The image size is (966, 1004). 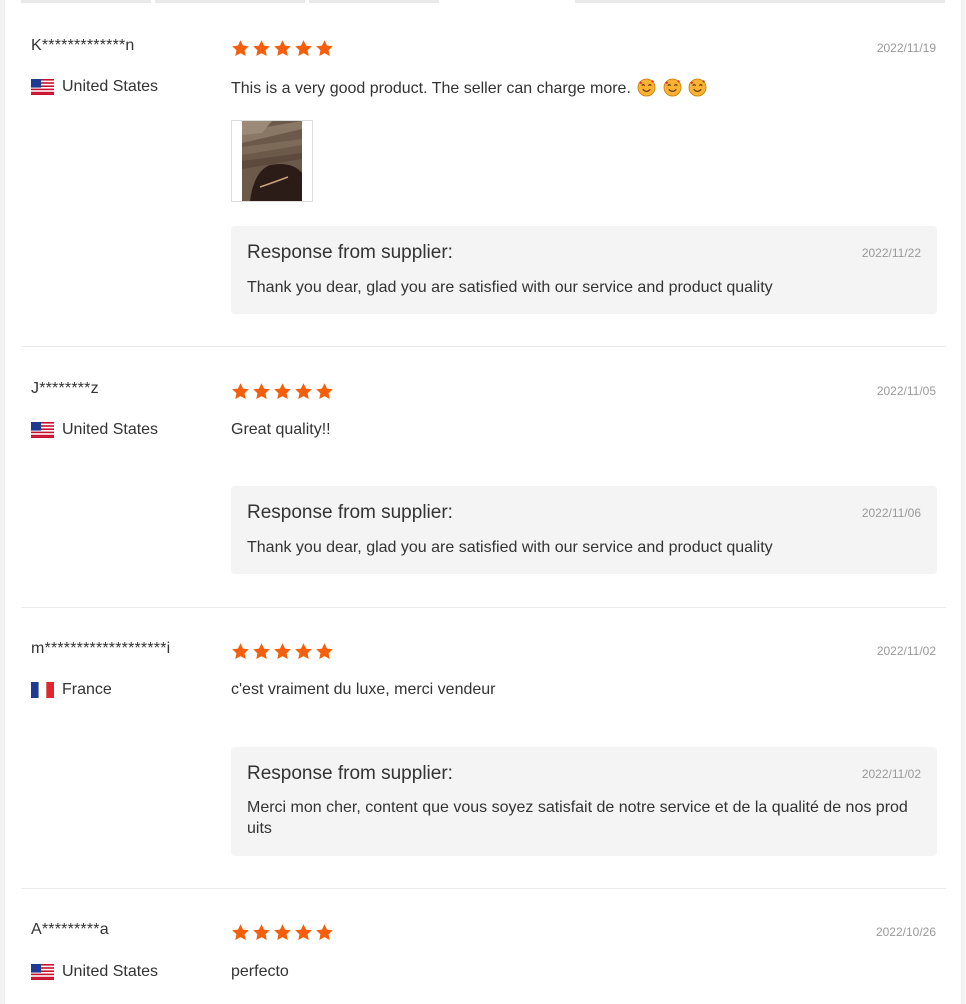 I want to click on review-date: 2022/10/26, so click(x=905, y=932).